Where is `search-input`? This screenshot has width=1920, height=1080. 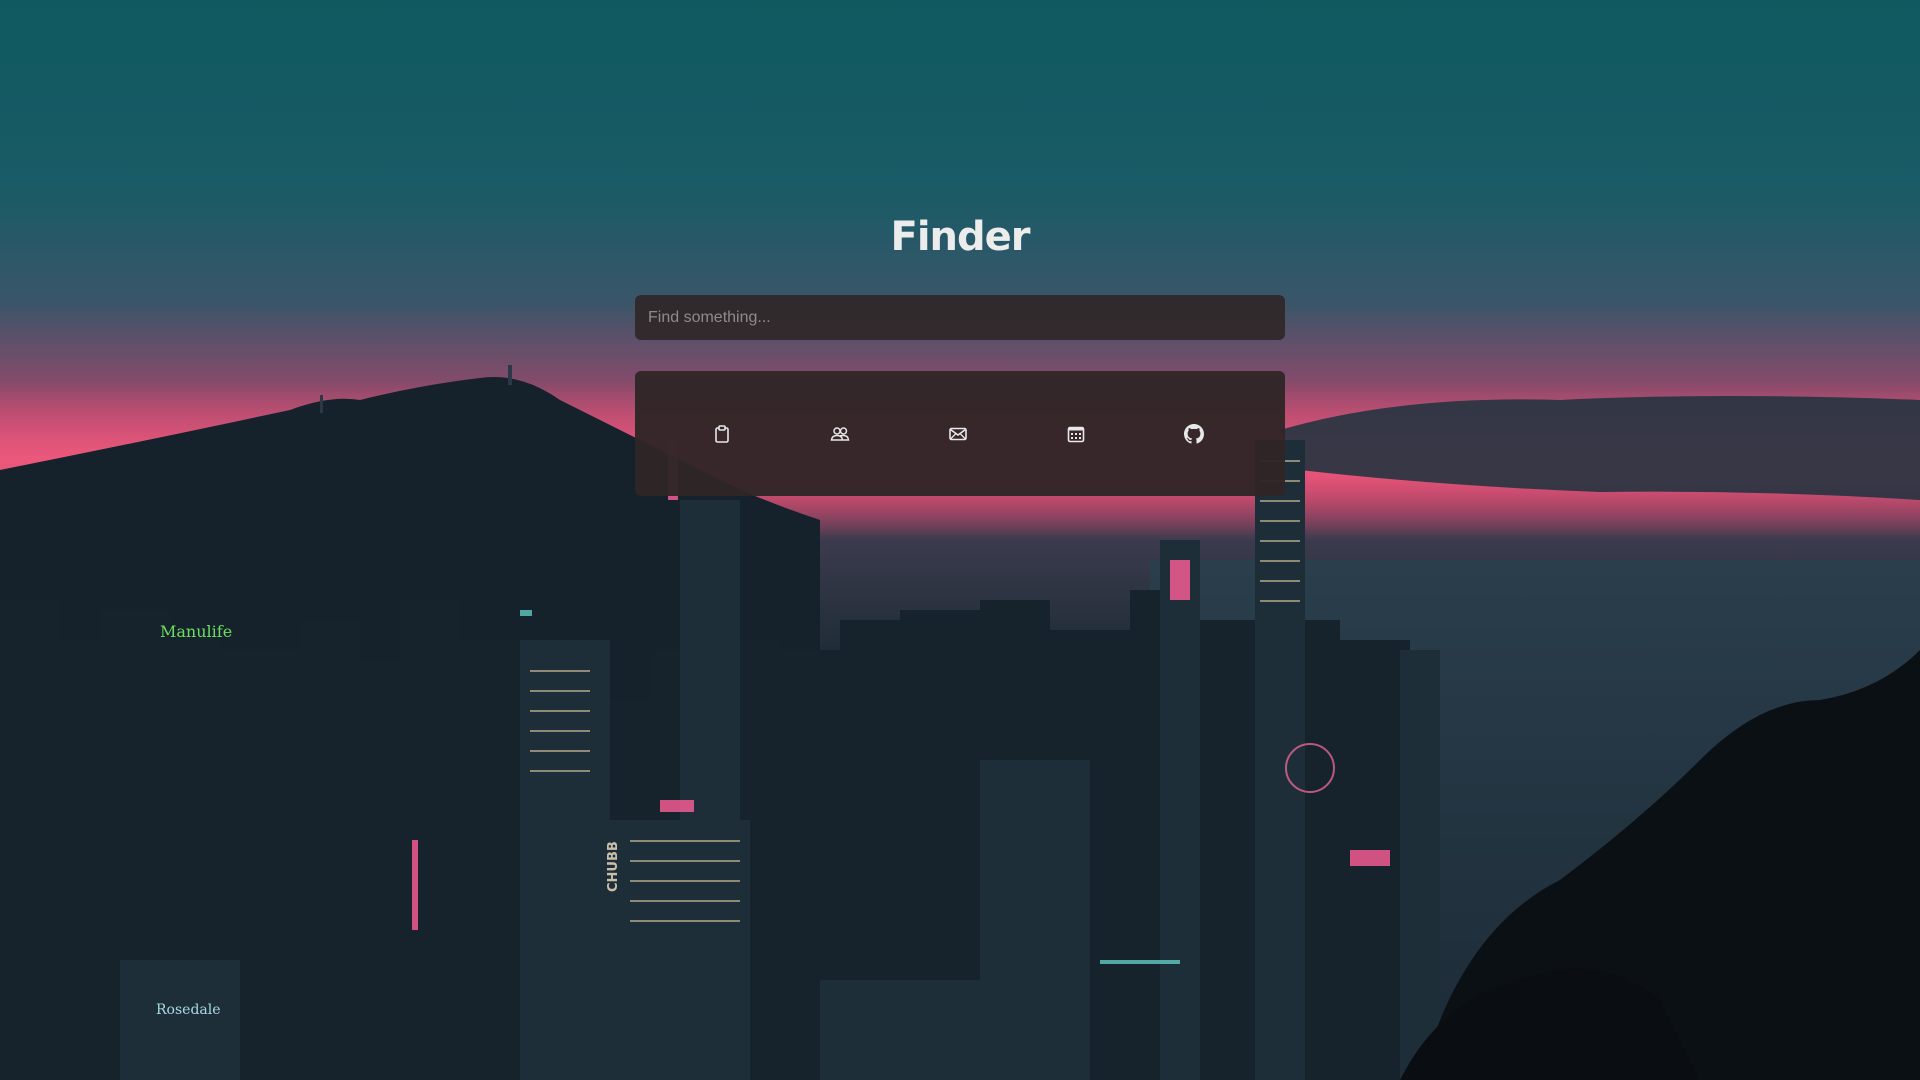
search-input is located at coordinates (960, 317).